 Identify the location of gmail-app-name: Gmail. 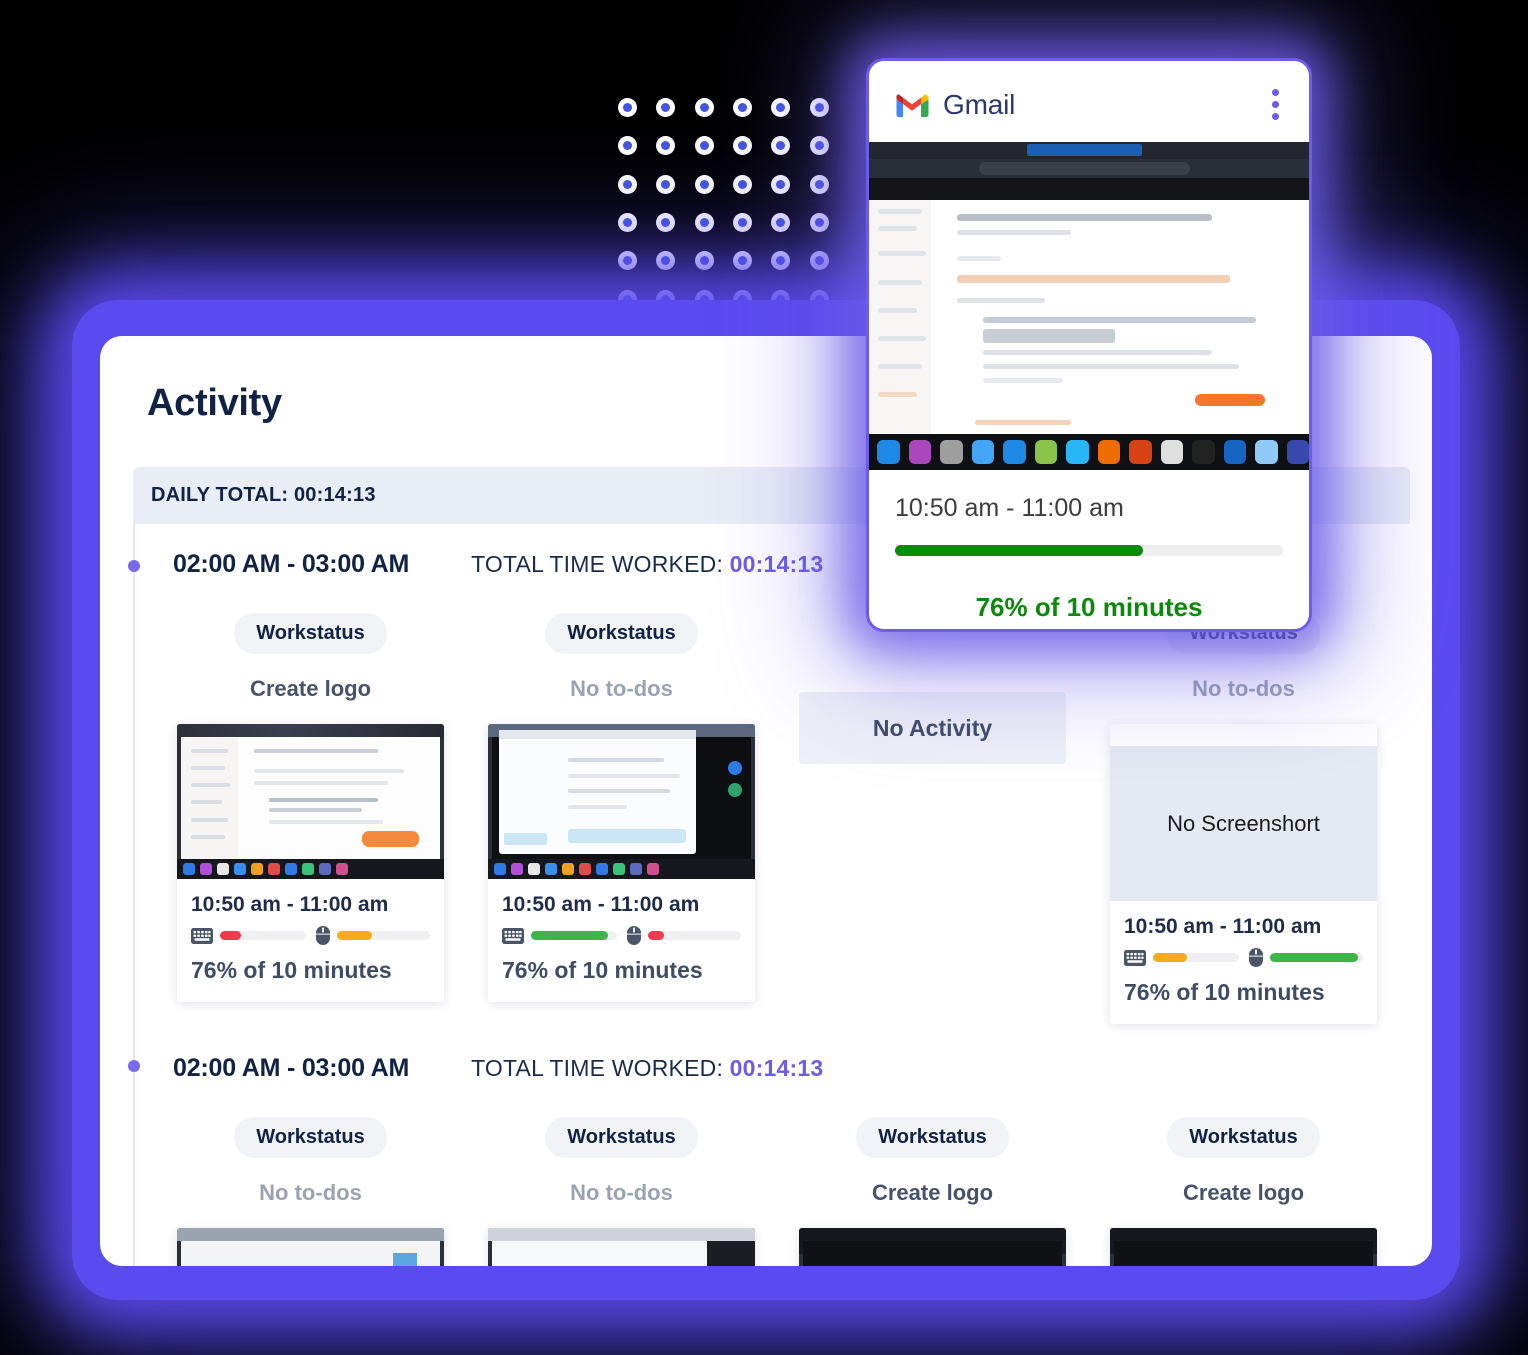
(979, 104).